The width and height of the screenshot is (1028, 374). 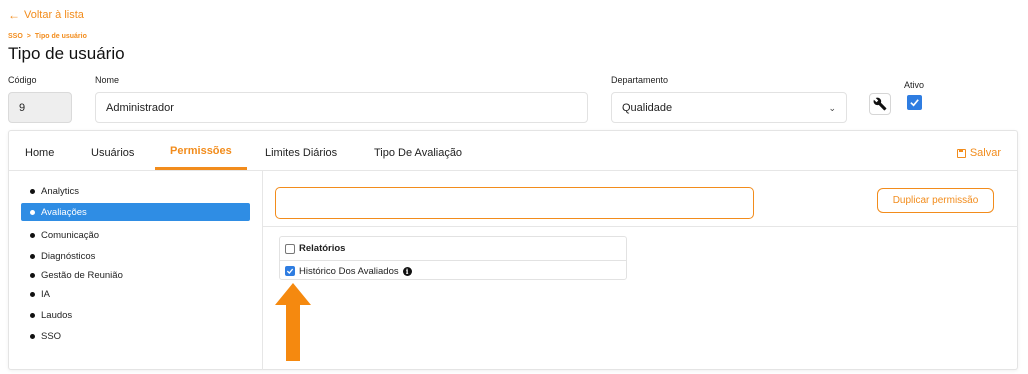 What do you see at coordinates (57, 315) in the screenshot?
I see `sidebar-item-label: Laudos` at bounding box center [57, 315].